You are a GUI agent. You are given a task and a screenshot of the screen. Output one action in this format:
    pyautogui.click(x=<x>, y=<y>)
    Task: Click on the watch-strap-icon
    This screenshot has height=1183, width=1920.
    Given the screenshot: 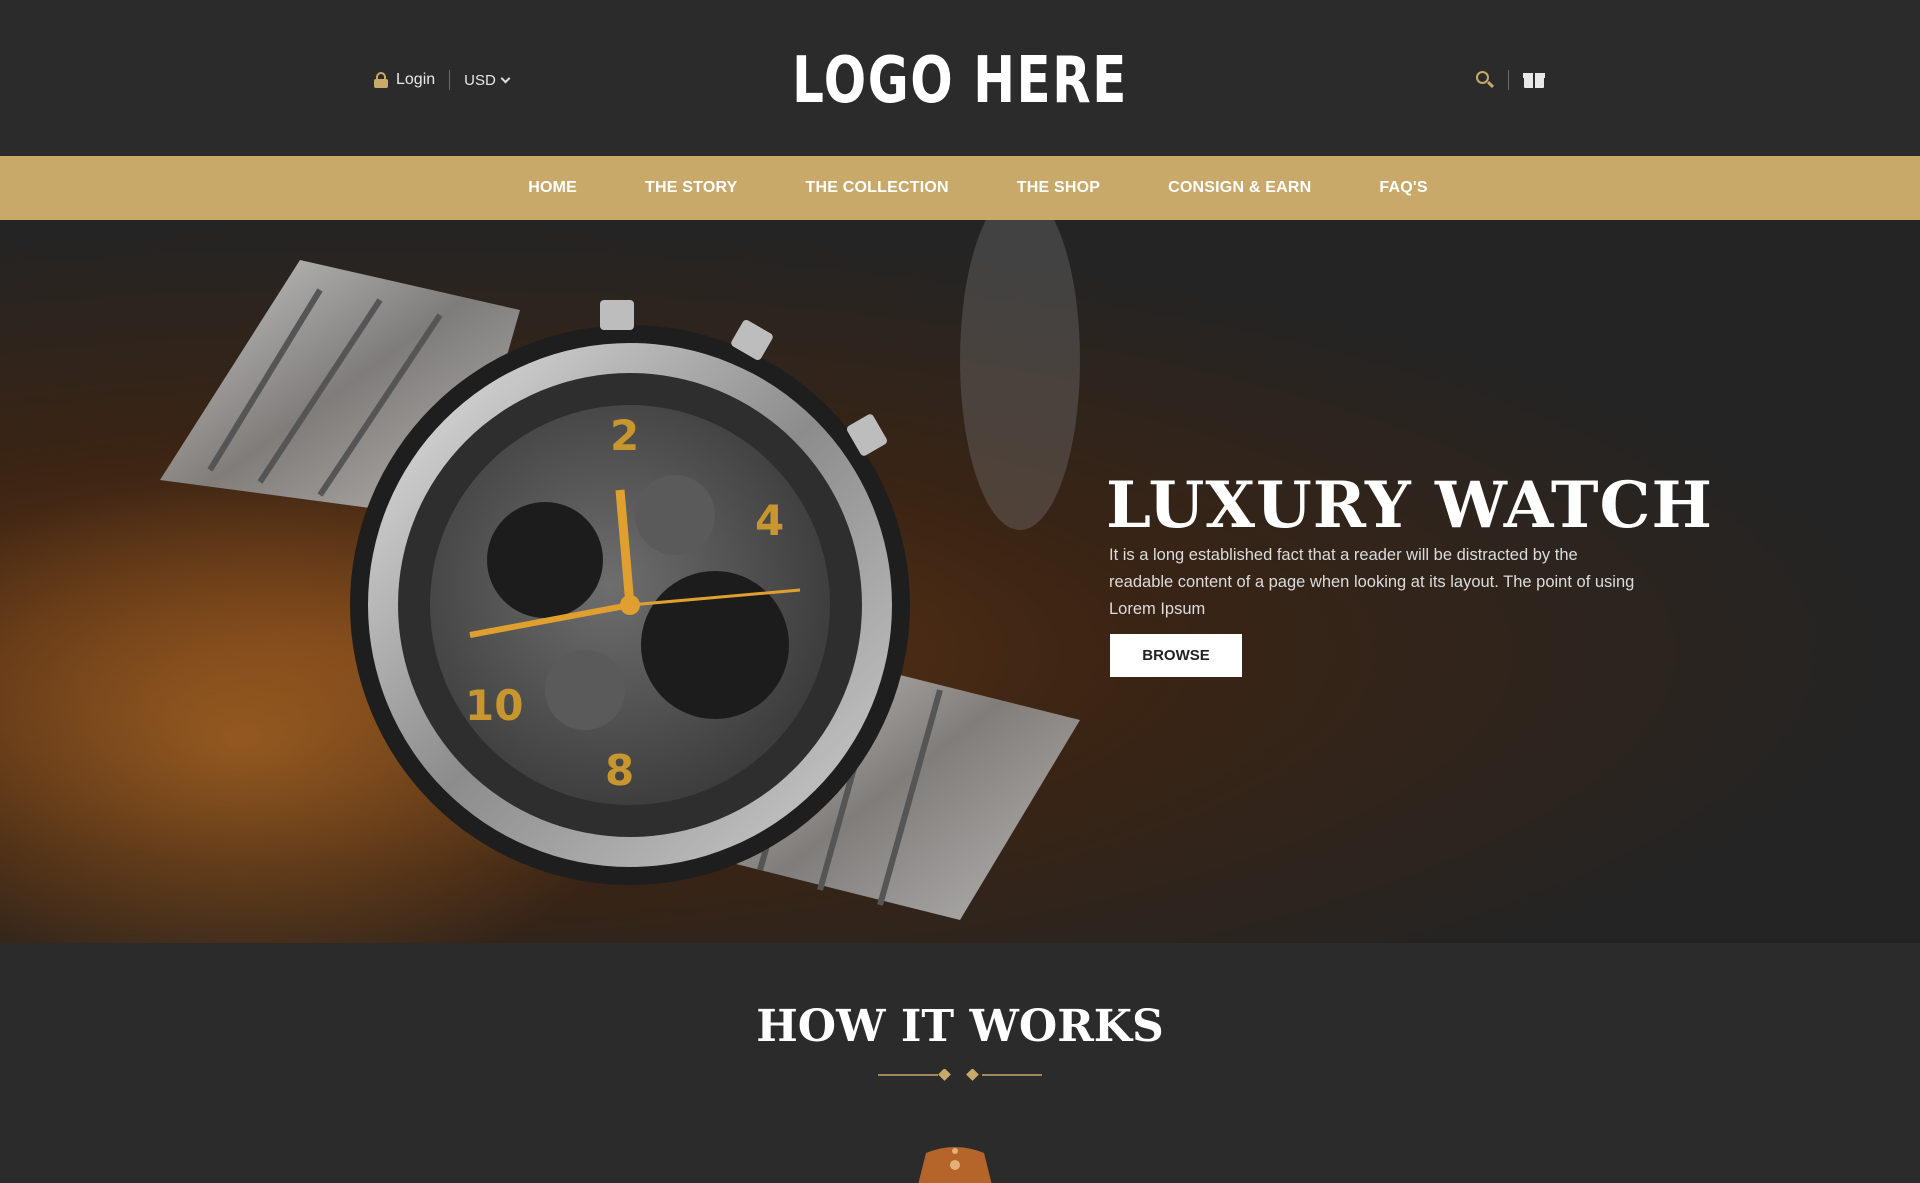 What is the action you would take?
    pyautogui.click(x=955, y=1165)
    